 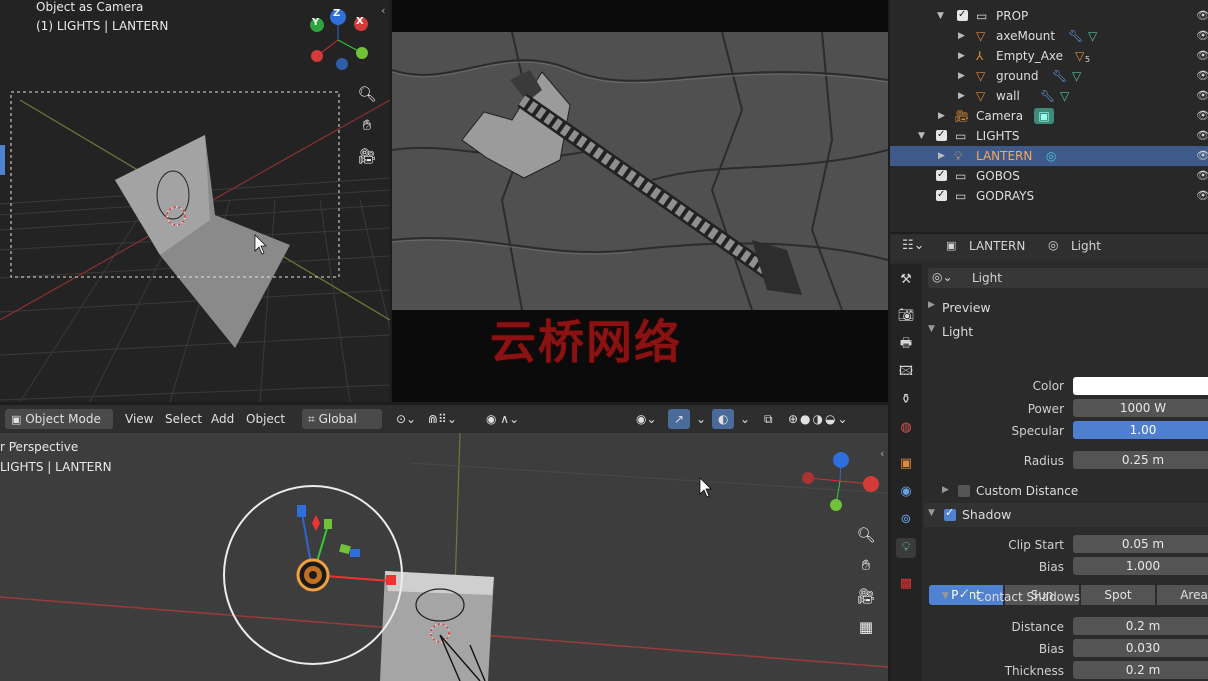 What do you see at coordinates (1140, 544) in the screenshot?
I see `clip-start-field: 0.05 m` at bounding box center [1140, 544].